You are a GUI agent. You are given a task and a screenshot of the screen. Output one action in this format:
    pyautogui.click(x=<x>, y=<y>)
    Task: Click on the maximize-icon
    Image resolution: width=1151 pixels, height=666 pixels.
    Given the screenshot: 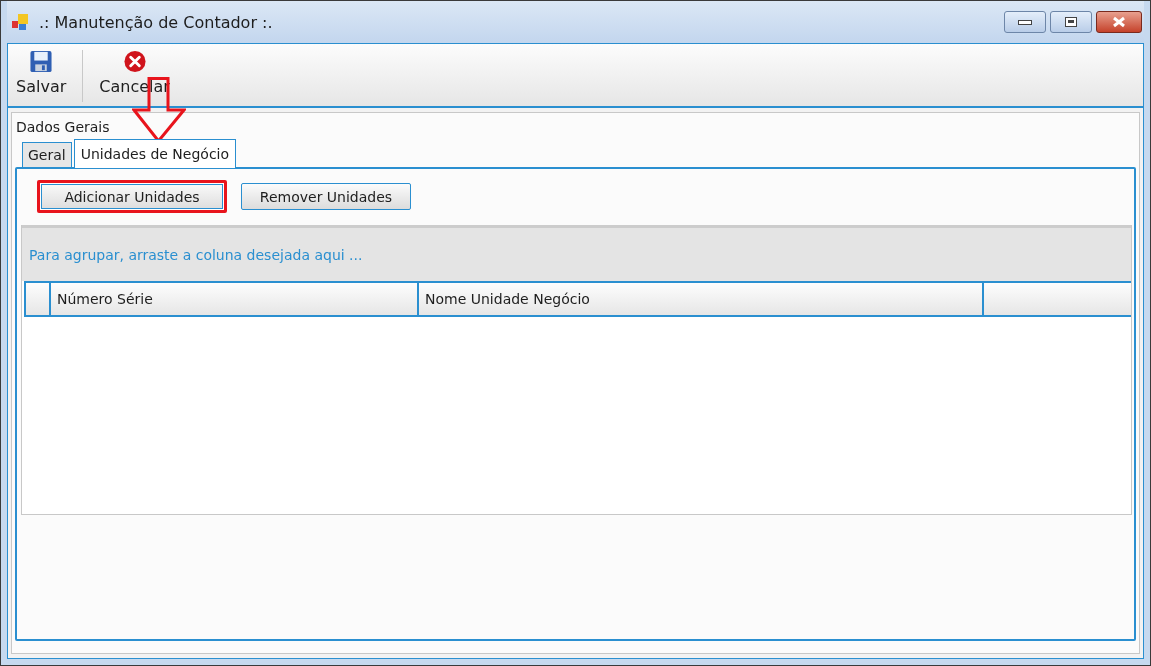 What is the action you would take?
    pyautogui.click(x=1071, y=22)
    